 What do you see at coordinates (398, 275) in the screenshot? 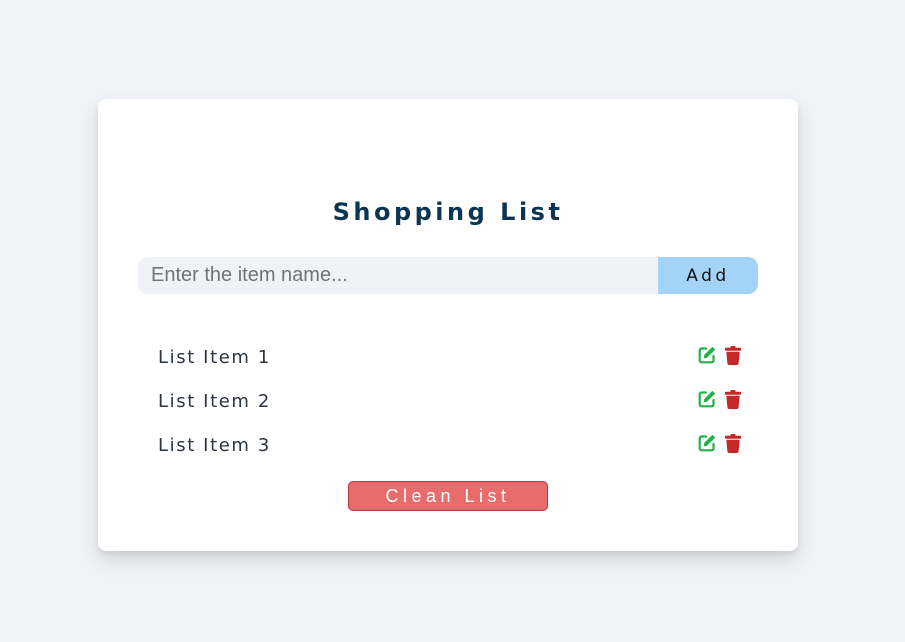
I see `item-name-input` at bounding box center [398, 275].